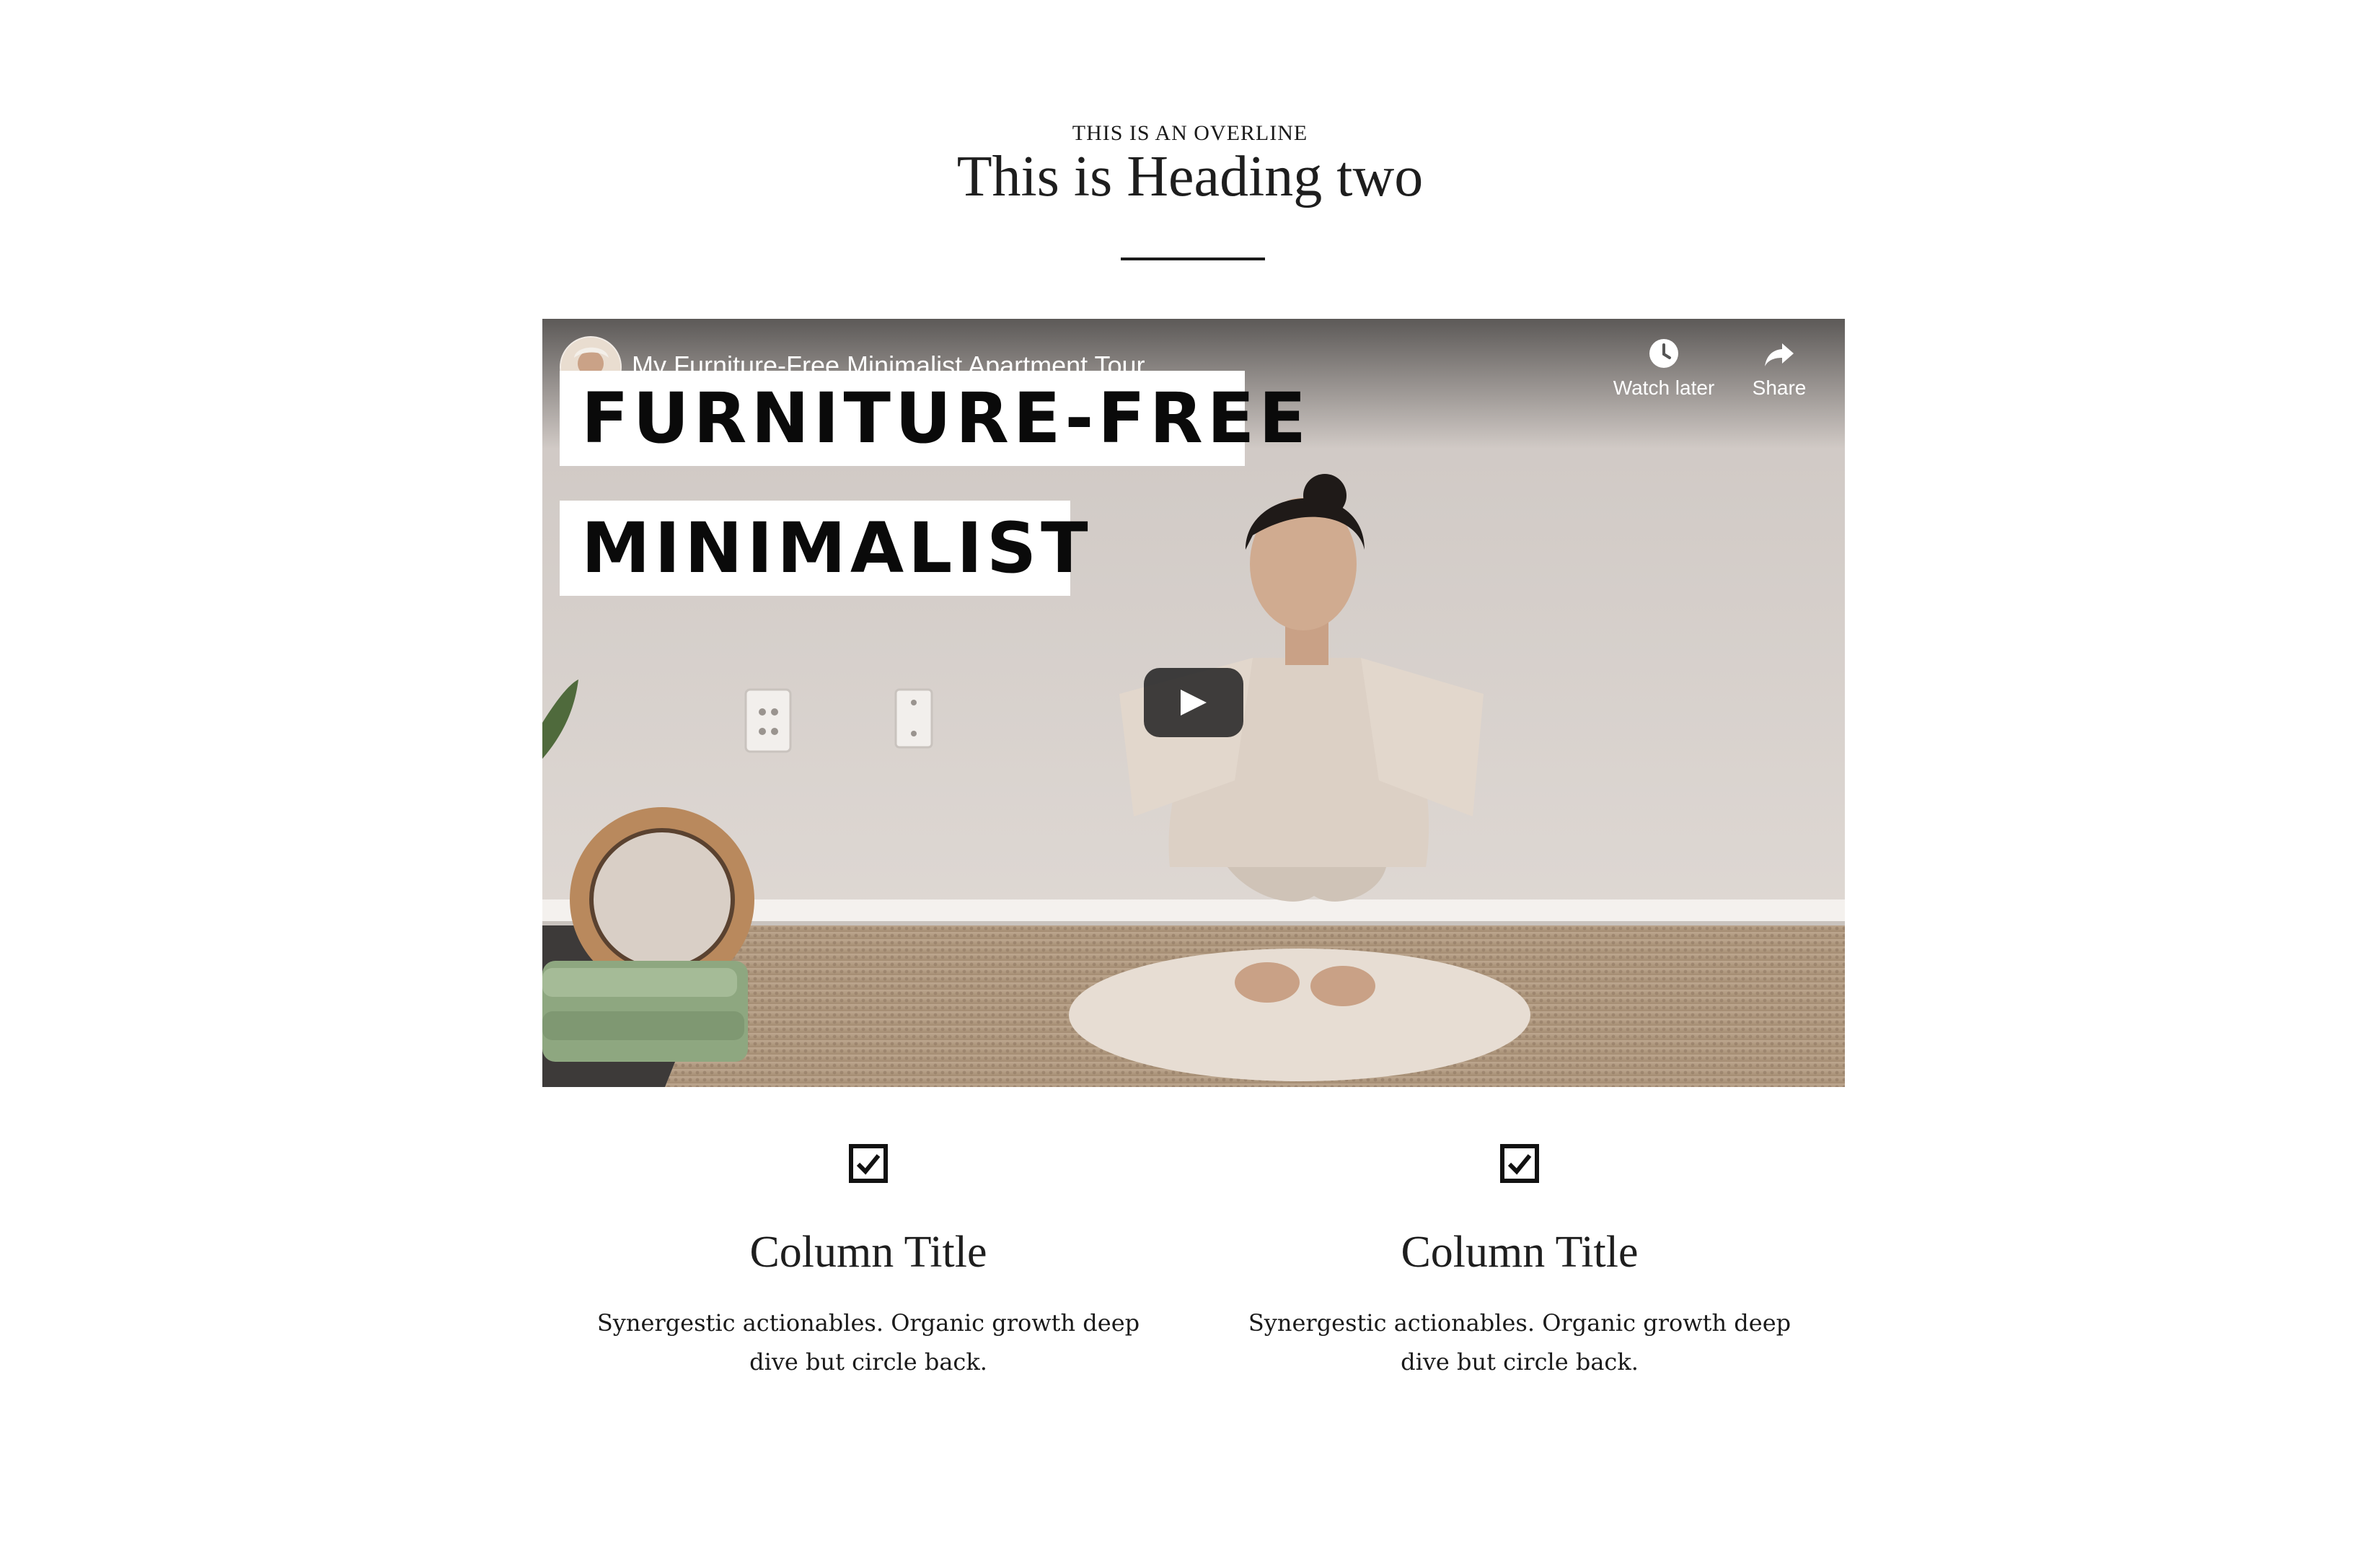 Image resolution: width=2380 pixels, height=1553 pixels. Describe the element at coordinates (1193, 259) in the screenshot. I see `heading-divider` at that location.